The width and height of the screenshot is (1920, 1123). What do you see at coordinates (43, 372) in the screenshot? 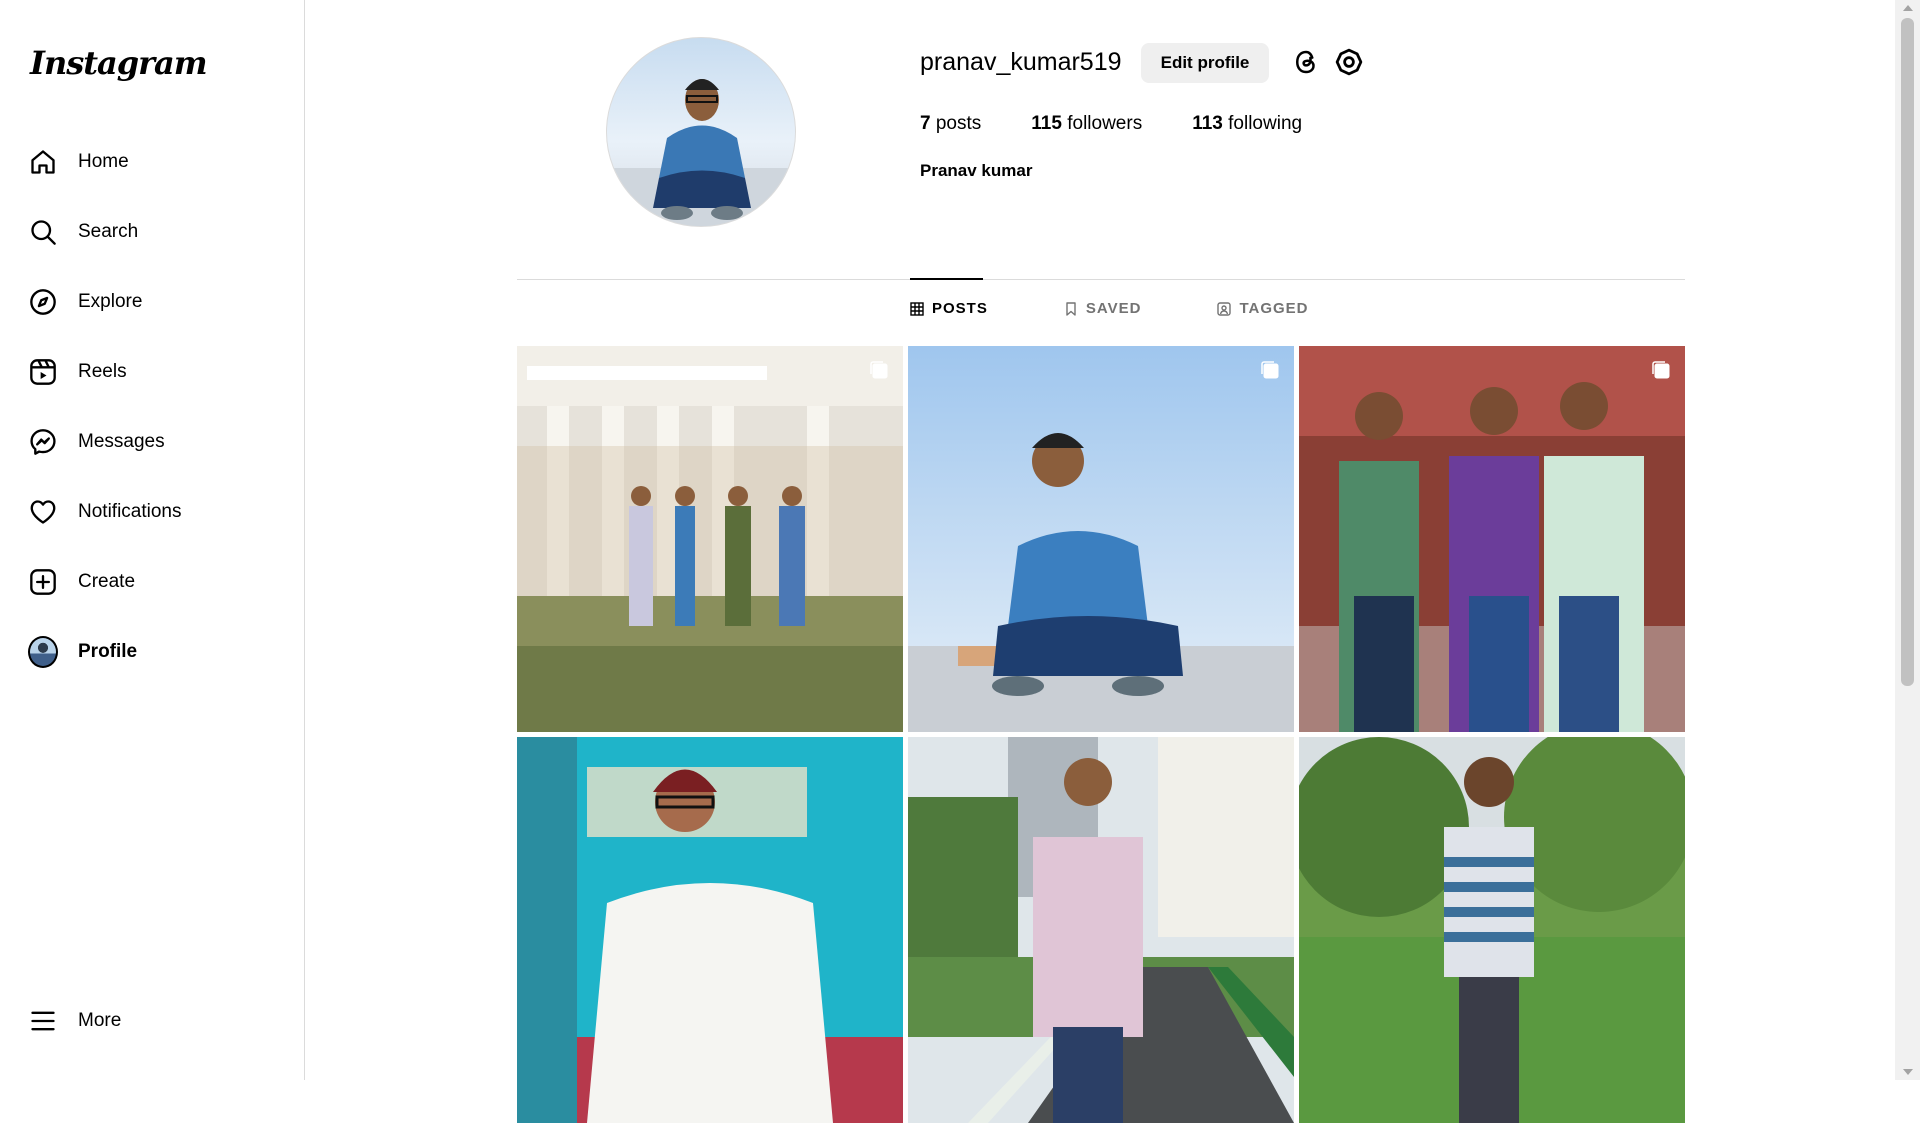
I see `reels-icon` at bounding box center [43, 372].